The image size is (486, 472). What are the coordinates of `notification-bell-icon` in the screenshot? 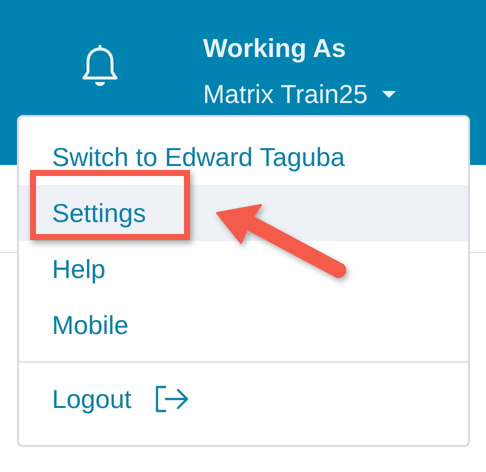 It's located at (100, 67).